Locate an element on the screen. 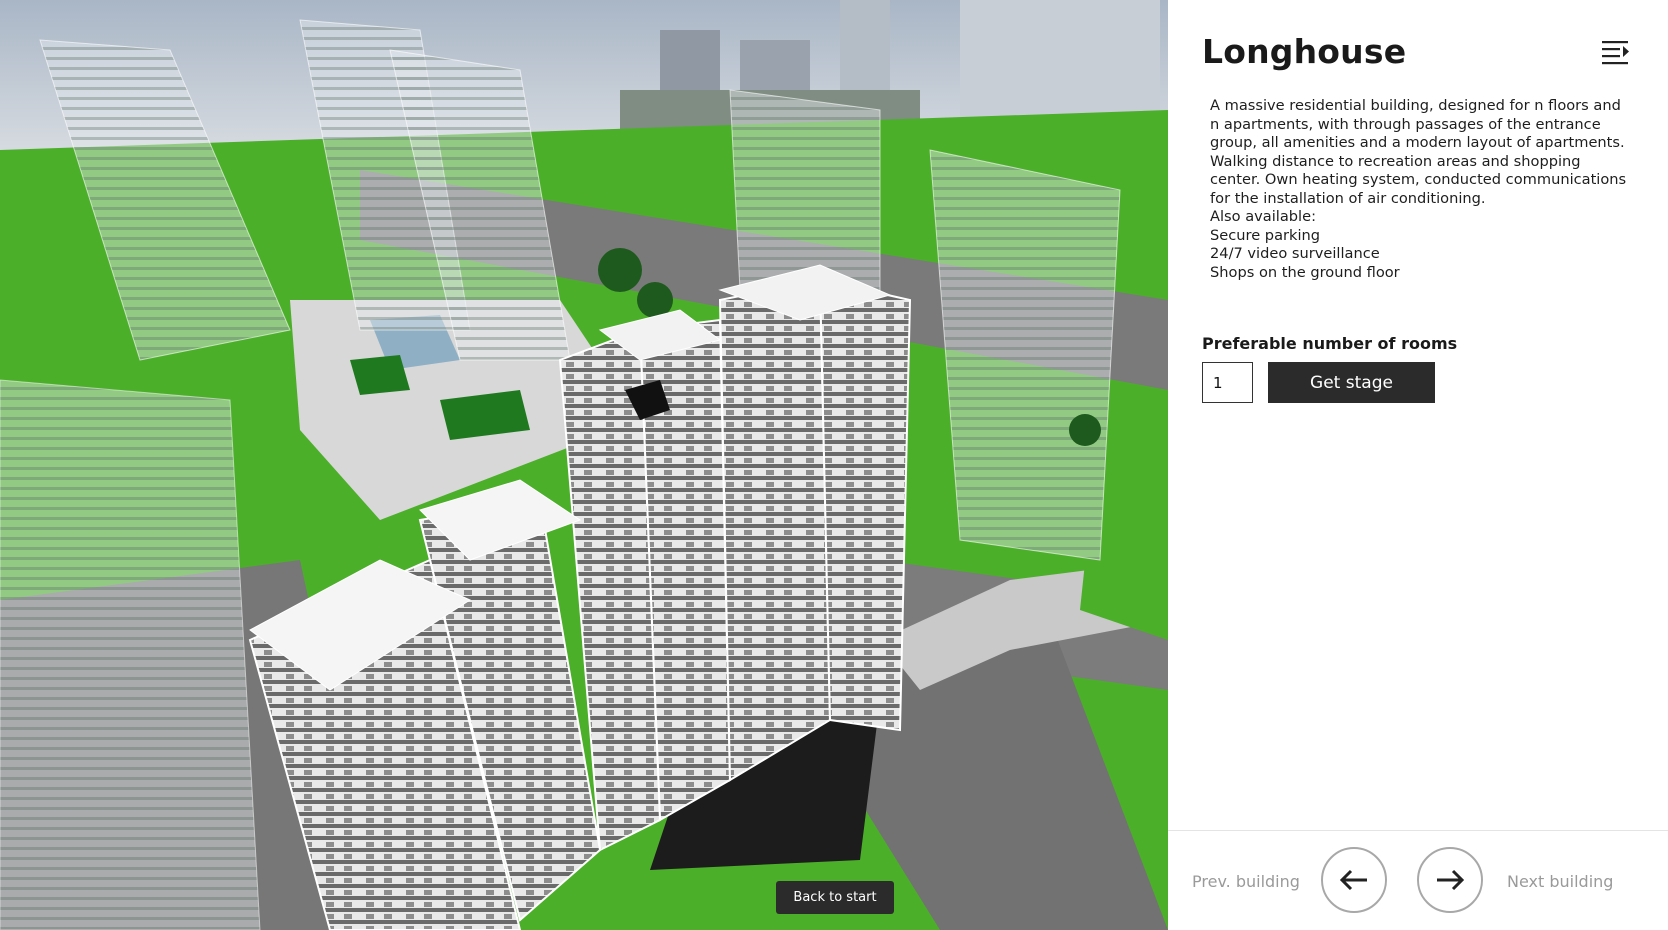 The width and height of the screenshot is (1668, 930). description-feature: Secure parking is located at coordinates (1265, 235).